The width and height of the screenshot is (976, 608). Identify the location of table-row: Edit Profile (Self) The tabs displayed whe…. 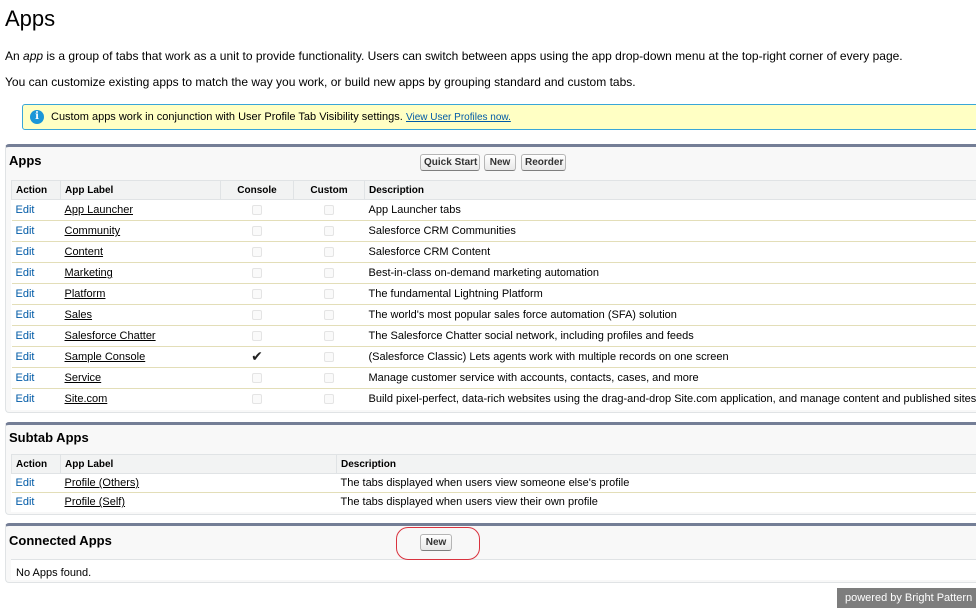
(493, 502).